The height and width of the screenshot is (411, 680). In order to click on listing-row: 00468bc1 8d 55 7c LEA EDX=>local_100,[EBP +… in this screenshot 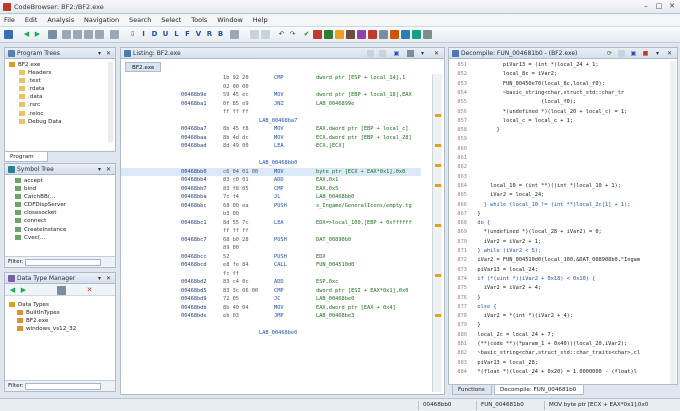, I will do `click(271, 223)`.